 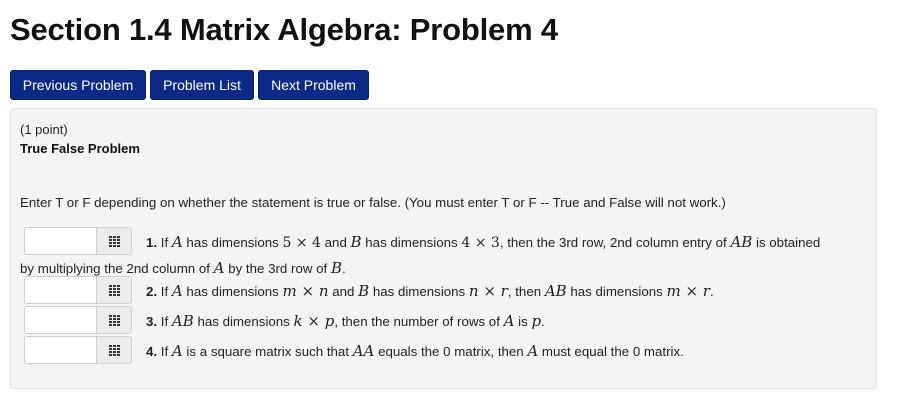 I want to click on question-number: 4., so click(x=152, y=351).